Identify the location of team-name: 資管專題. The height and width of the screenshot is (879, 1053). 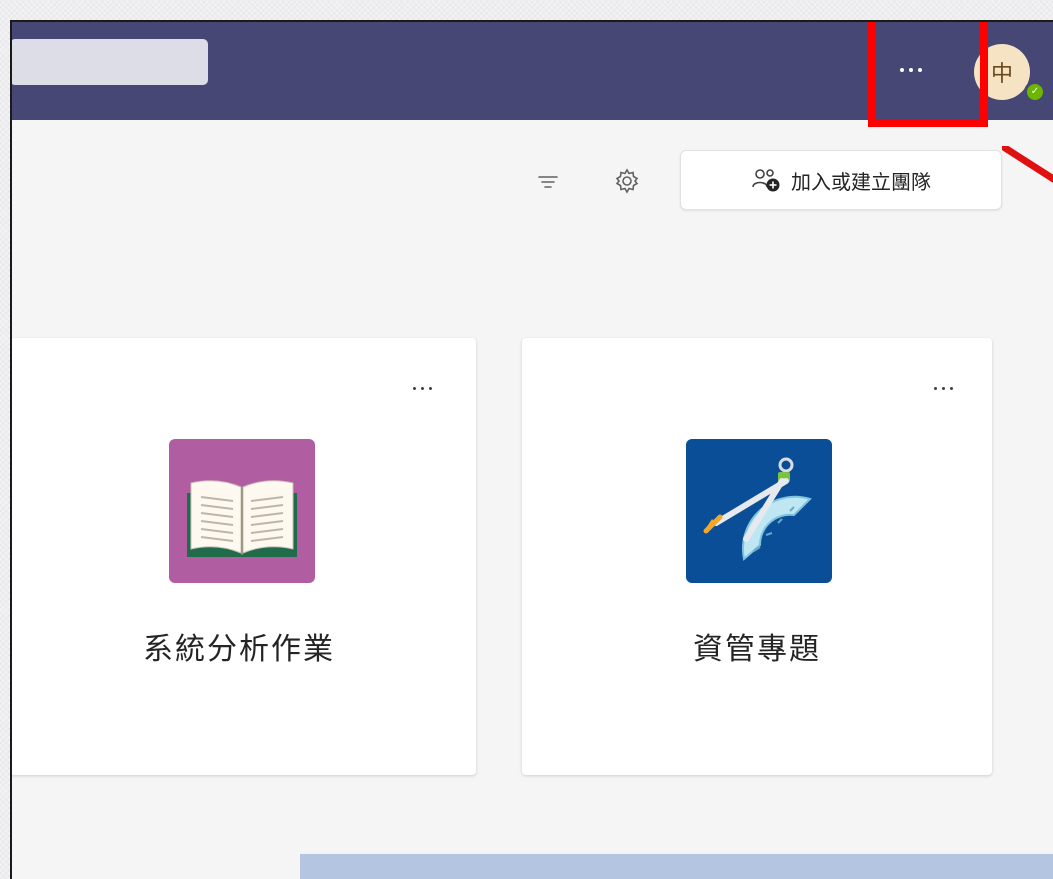
(757, 649).